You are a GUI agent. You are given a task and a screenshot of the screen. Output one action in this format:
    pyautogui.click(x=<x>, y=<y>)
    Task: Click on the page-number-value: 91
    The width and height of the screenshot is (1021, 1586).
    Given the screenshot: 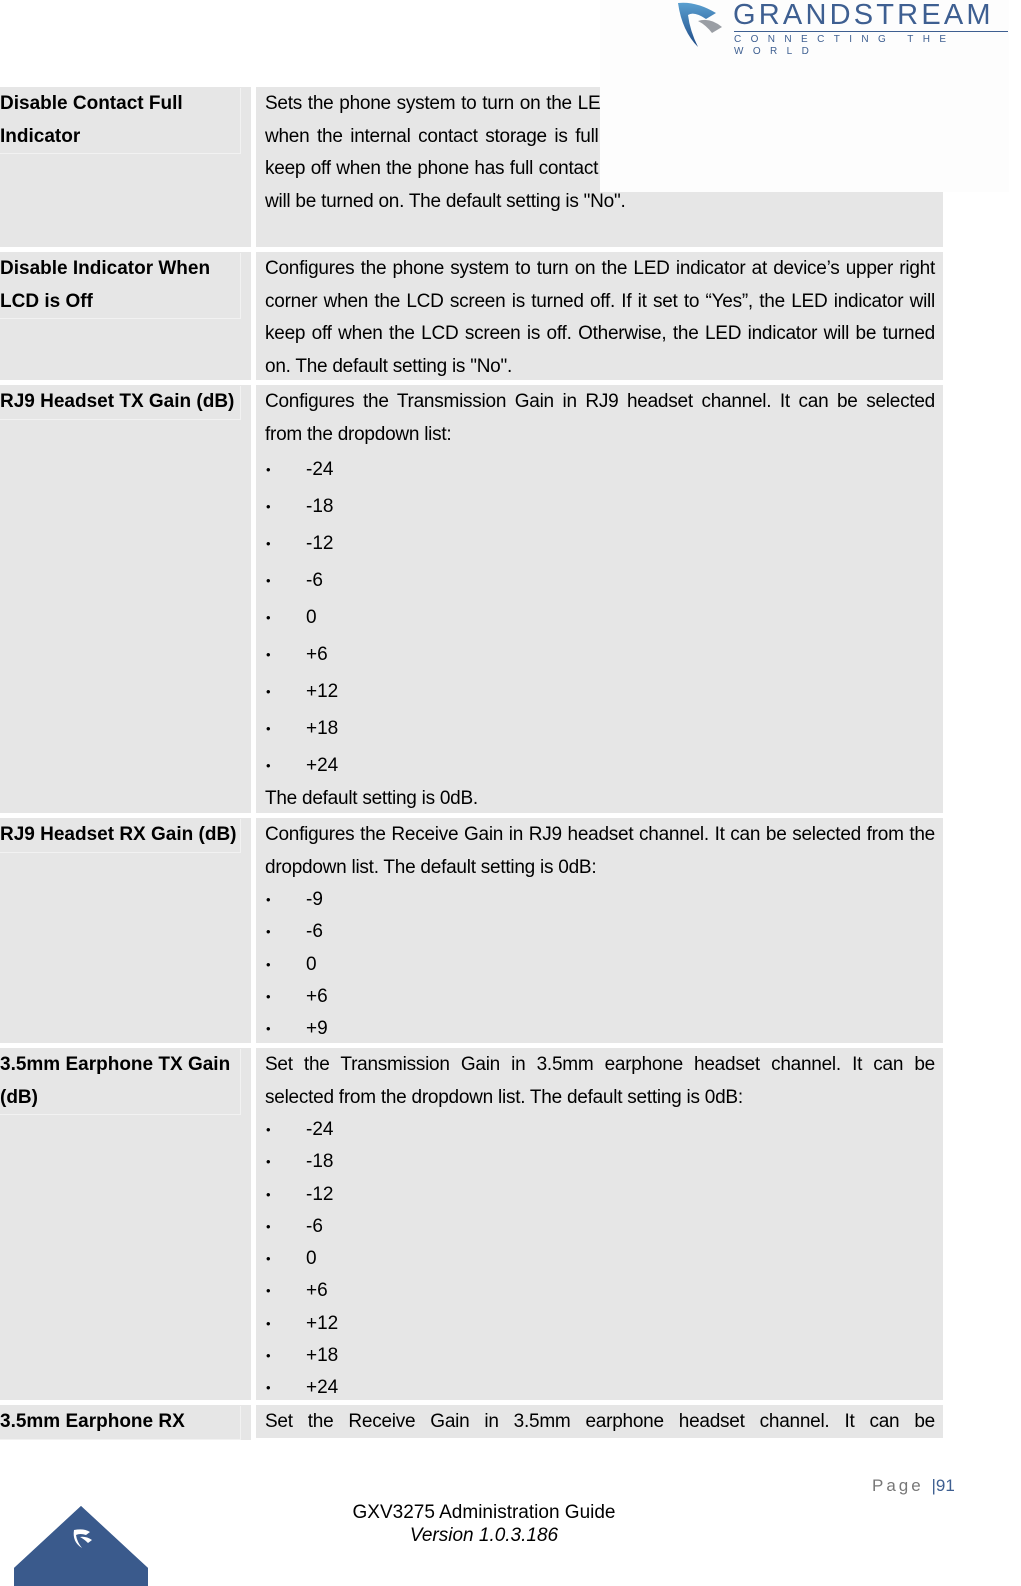 What is the action you would take?
    pyautogui.click(x=945, y=1485)
    